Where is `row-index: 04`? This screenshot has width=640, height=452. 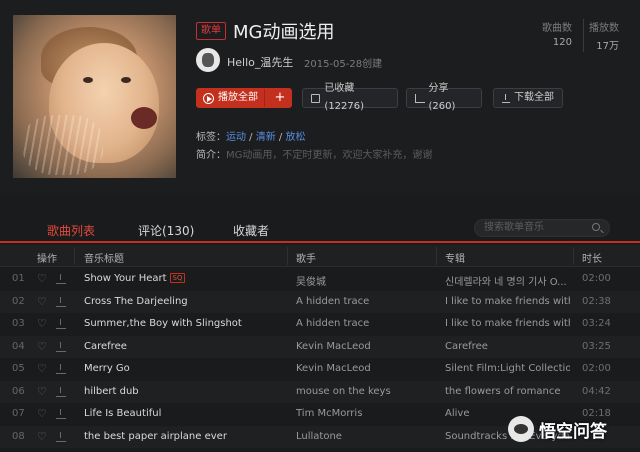
row-index: 04 is located at coordinates (18, 346).